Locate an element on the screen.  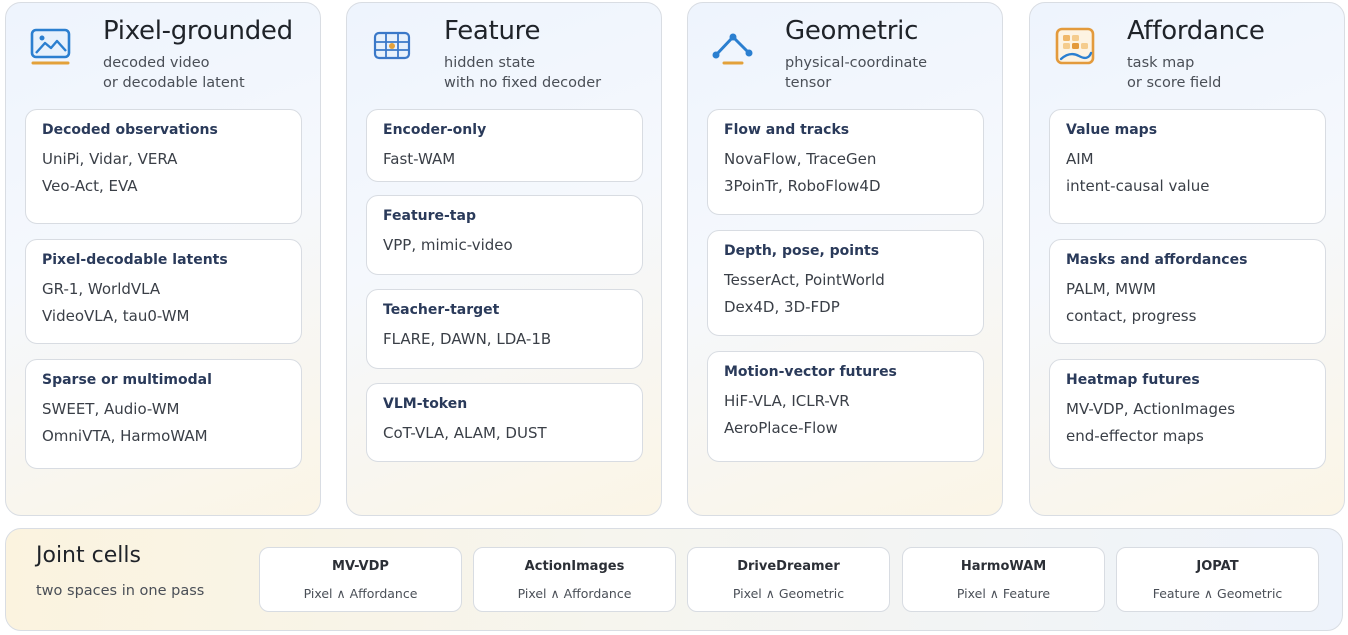
column-subtitle-line: or decodable latent is located at coordinates (174, 83).